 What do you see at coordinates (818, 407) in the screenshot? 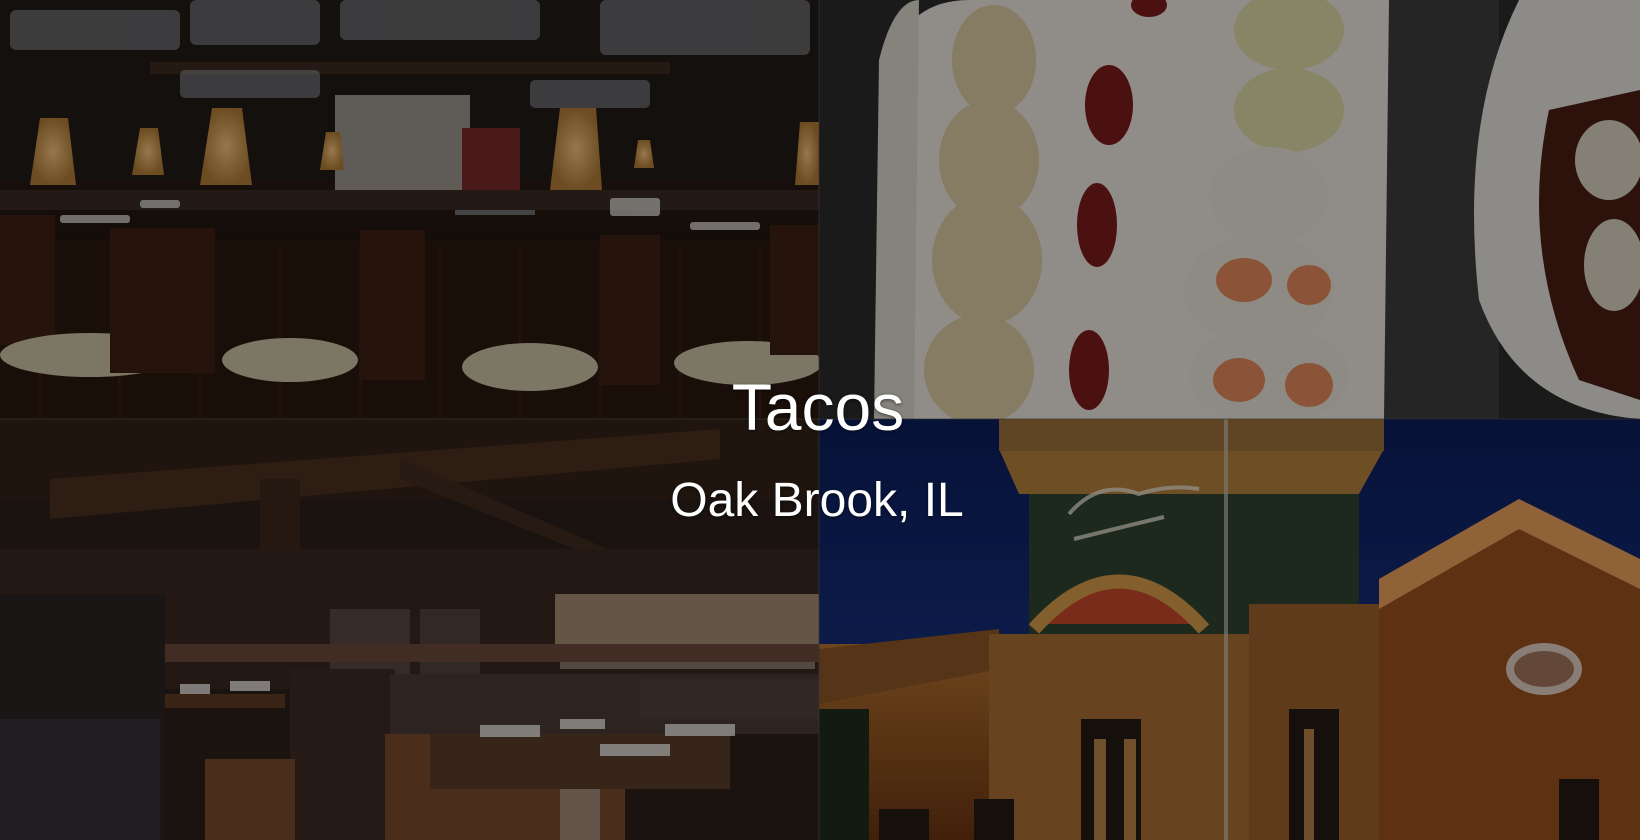
I see `restaurant-category-title: Tacos` at bounding box center [818, 407].